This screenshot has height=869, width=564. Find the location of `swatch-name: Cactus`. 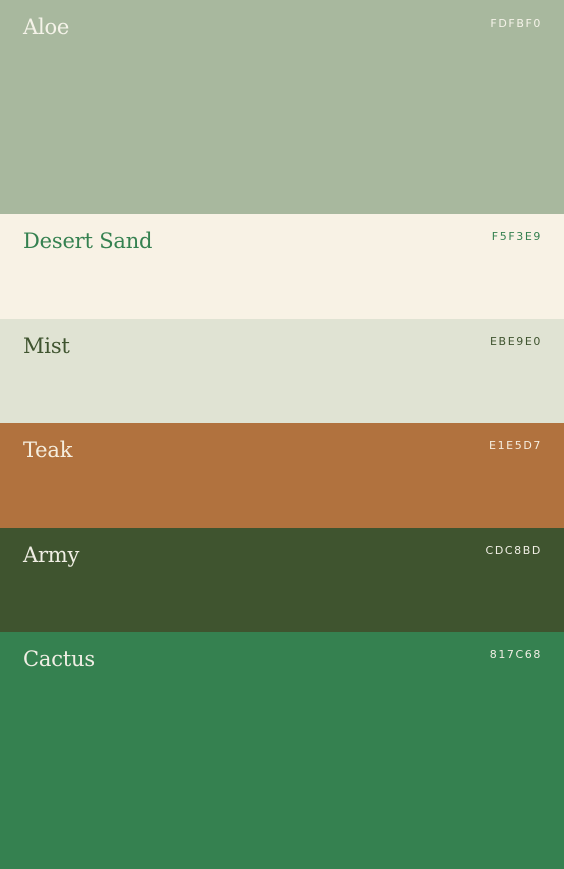

swatch-name: Cactus is located at coordinates (59, 659).